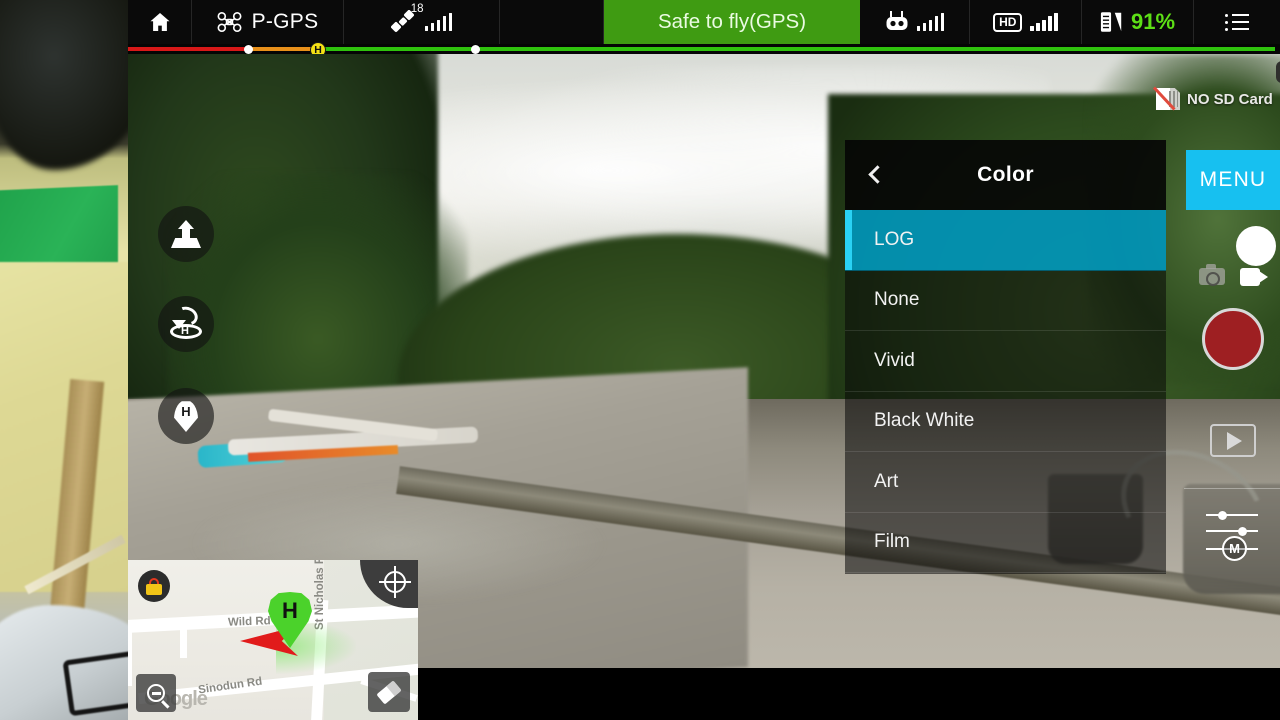 This screenshot has height=720, width=1280. What do you see at coordinates (229, 22) in the screenshot?
I see `drone-icon` at bounding box center [229, 22].